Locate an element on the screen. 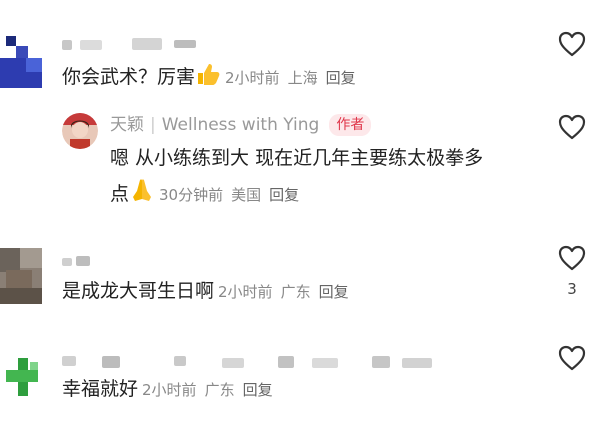 Image resolution: width=600 pixels, height=445 pixels. author-name: 天颖 is located at coordinates (127, 125).